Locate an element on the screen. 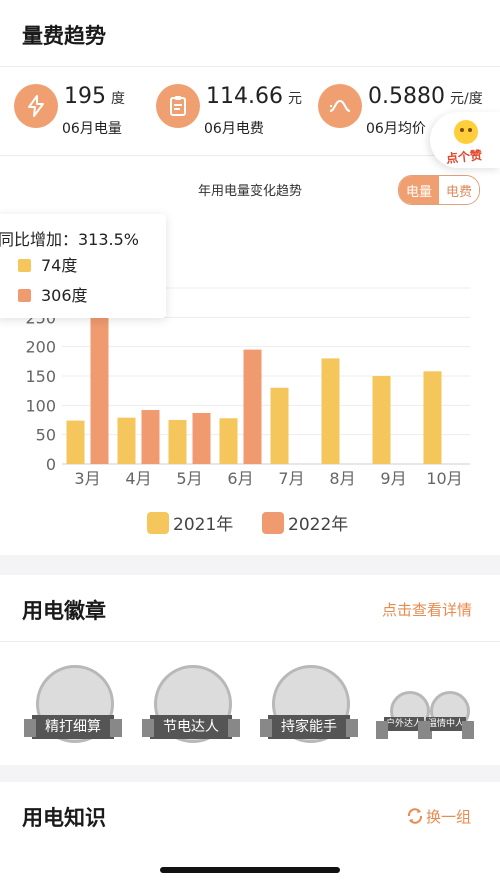  x-tick-label: 4月 is located at coordinates (138, 478).